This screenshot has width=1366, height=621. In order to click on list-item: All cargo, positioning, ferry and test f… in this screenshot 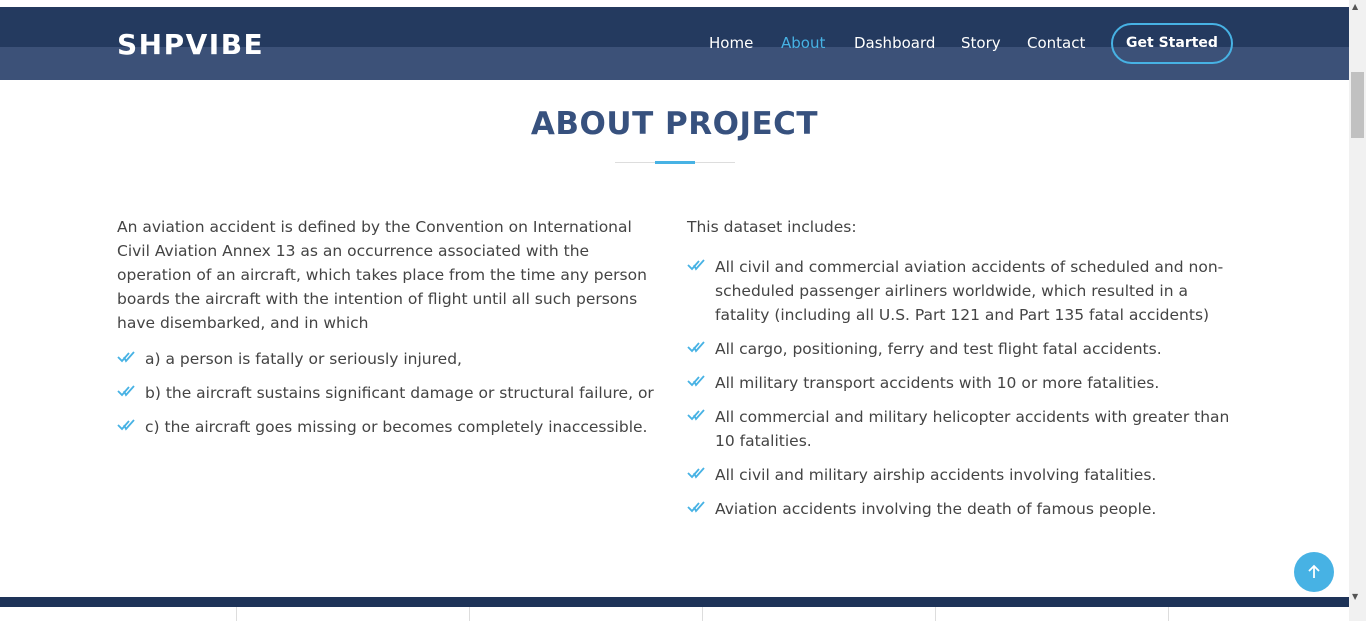, I will do `click(959, 349)`.